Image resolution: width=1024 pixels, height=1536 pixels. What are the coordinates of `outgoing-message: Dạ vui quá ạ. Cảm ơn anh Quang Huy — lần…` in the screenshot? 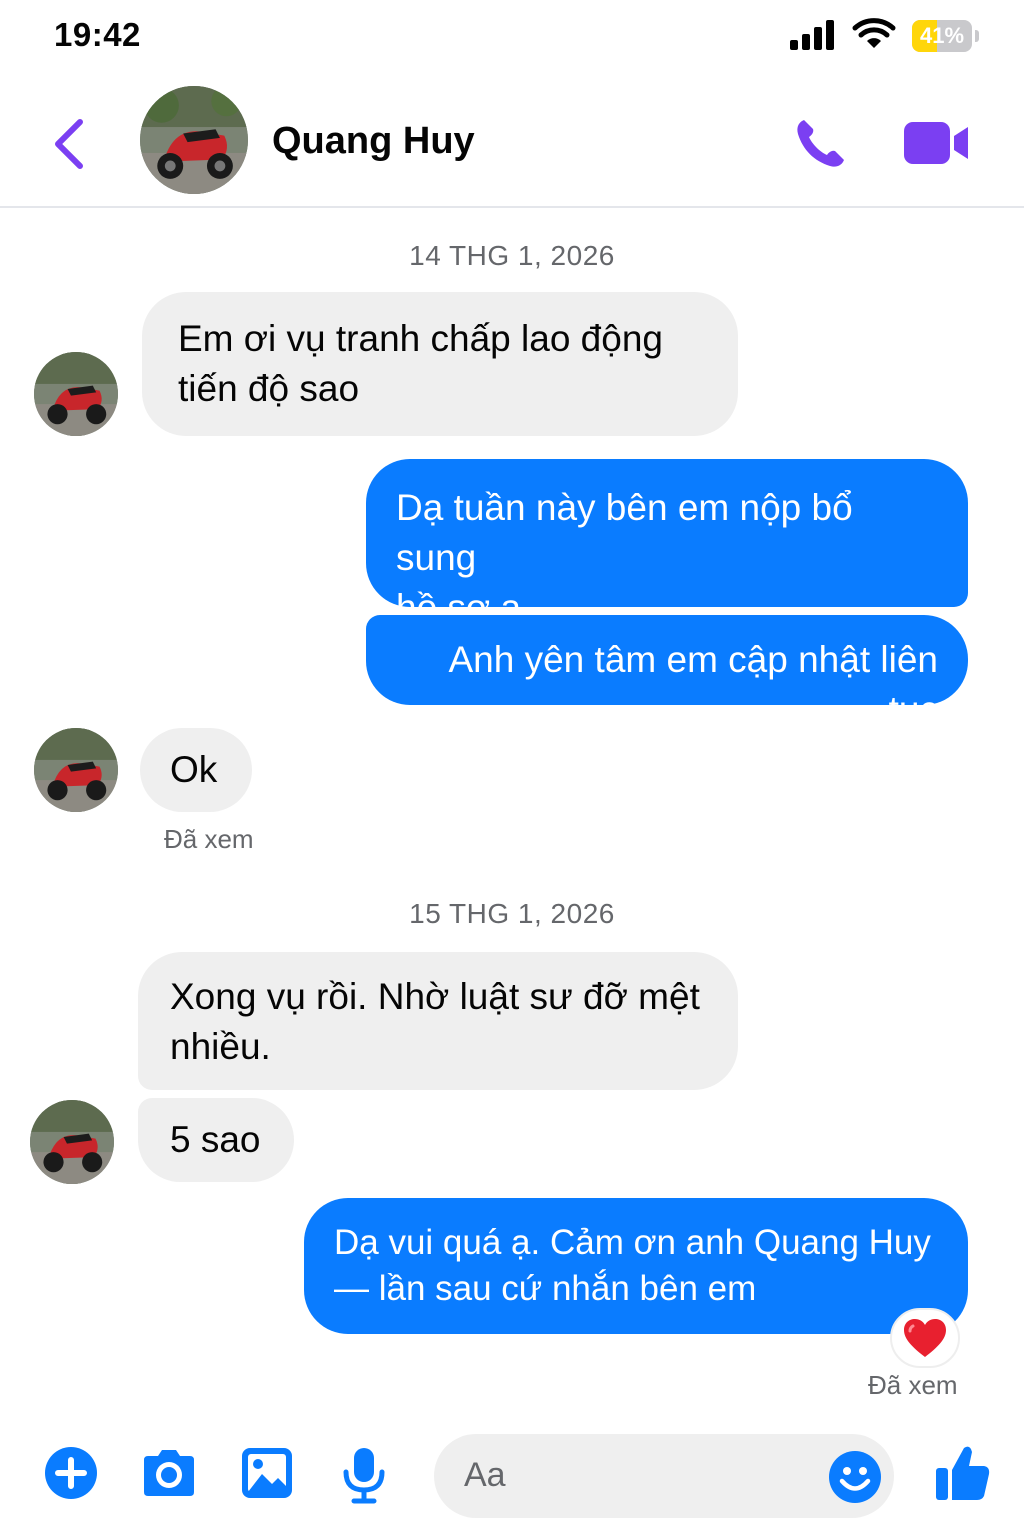 It's located at (636, 1266).